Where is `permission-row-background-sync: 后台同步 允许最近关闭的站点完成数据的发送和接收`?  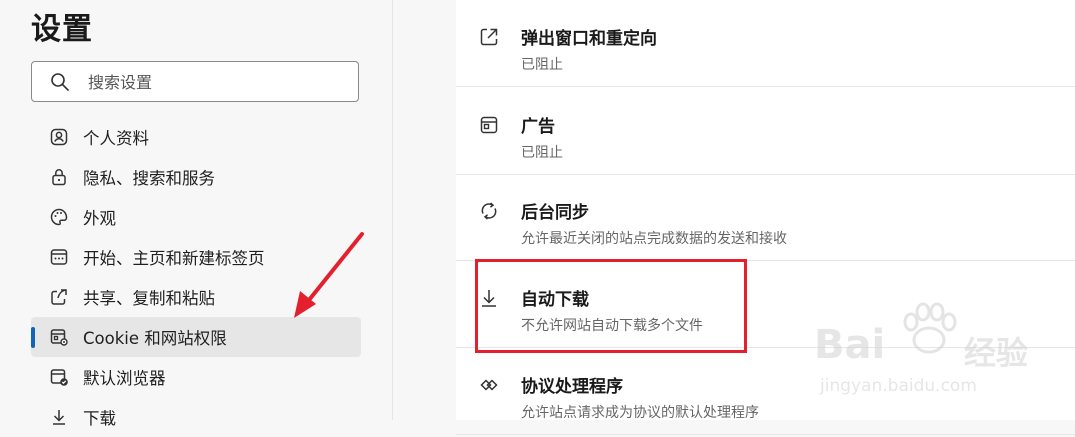
permission-row-background-sync: 后台同步 允许最近关闭的站点完成数据的发送和接收 is located at coordinates (765, 217).